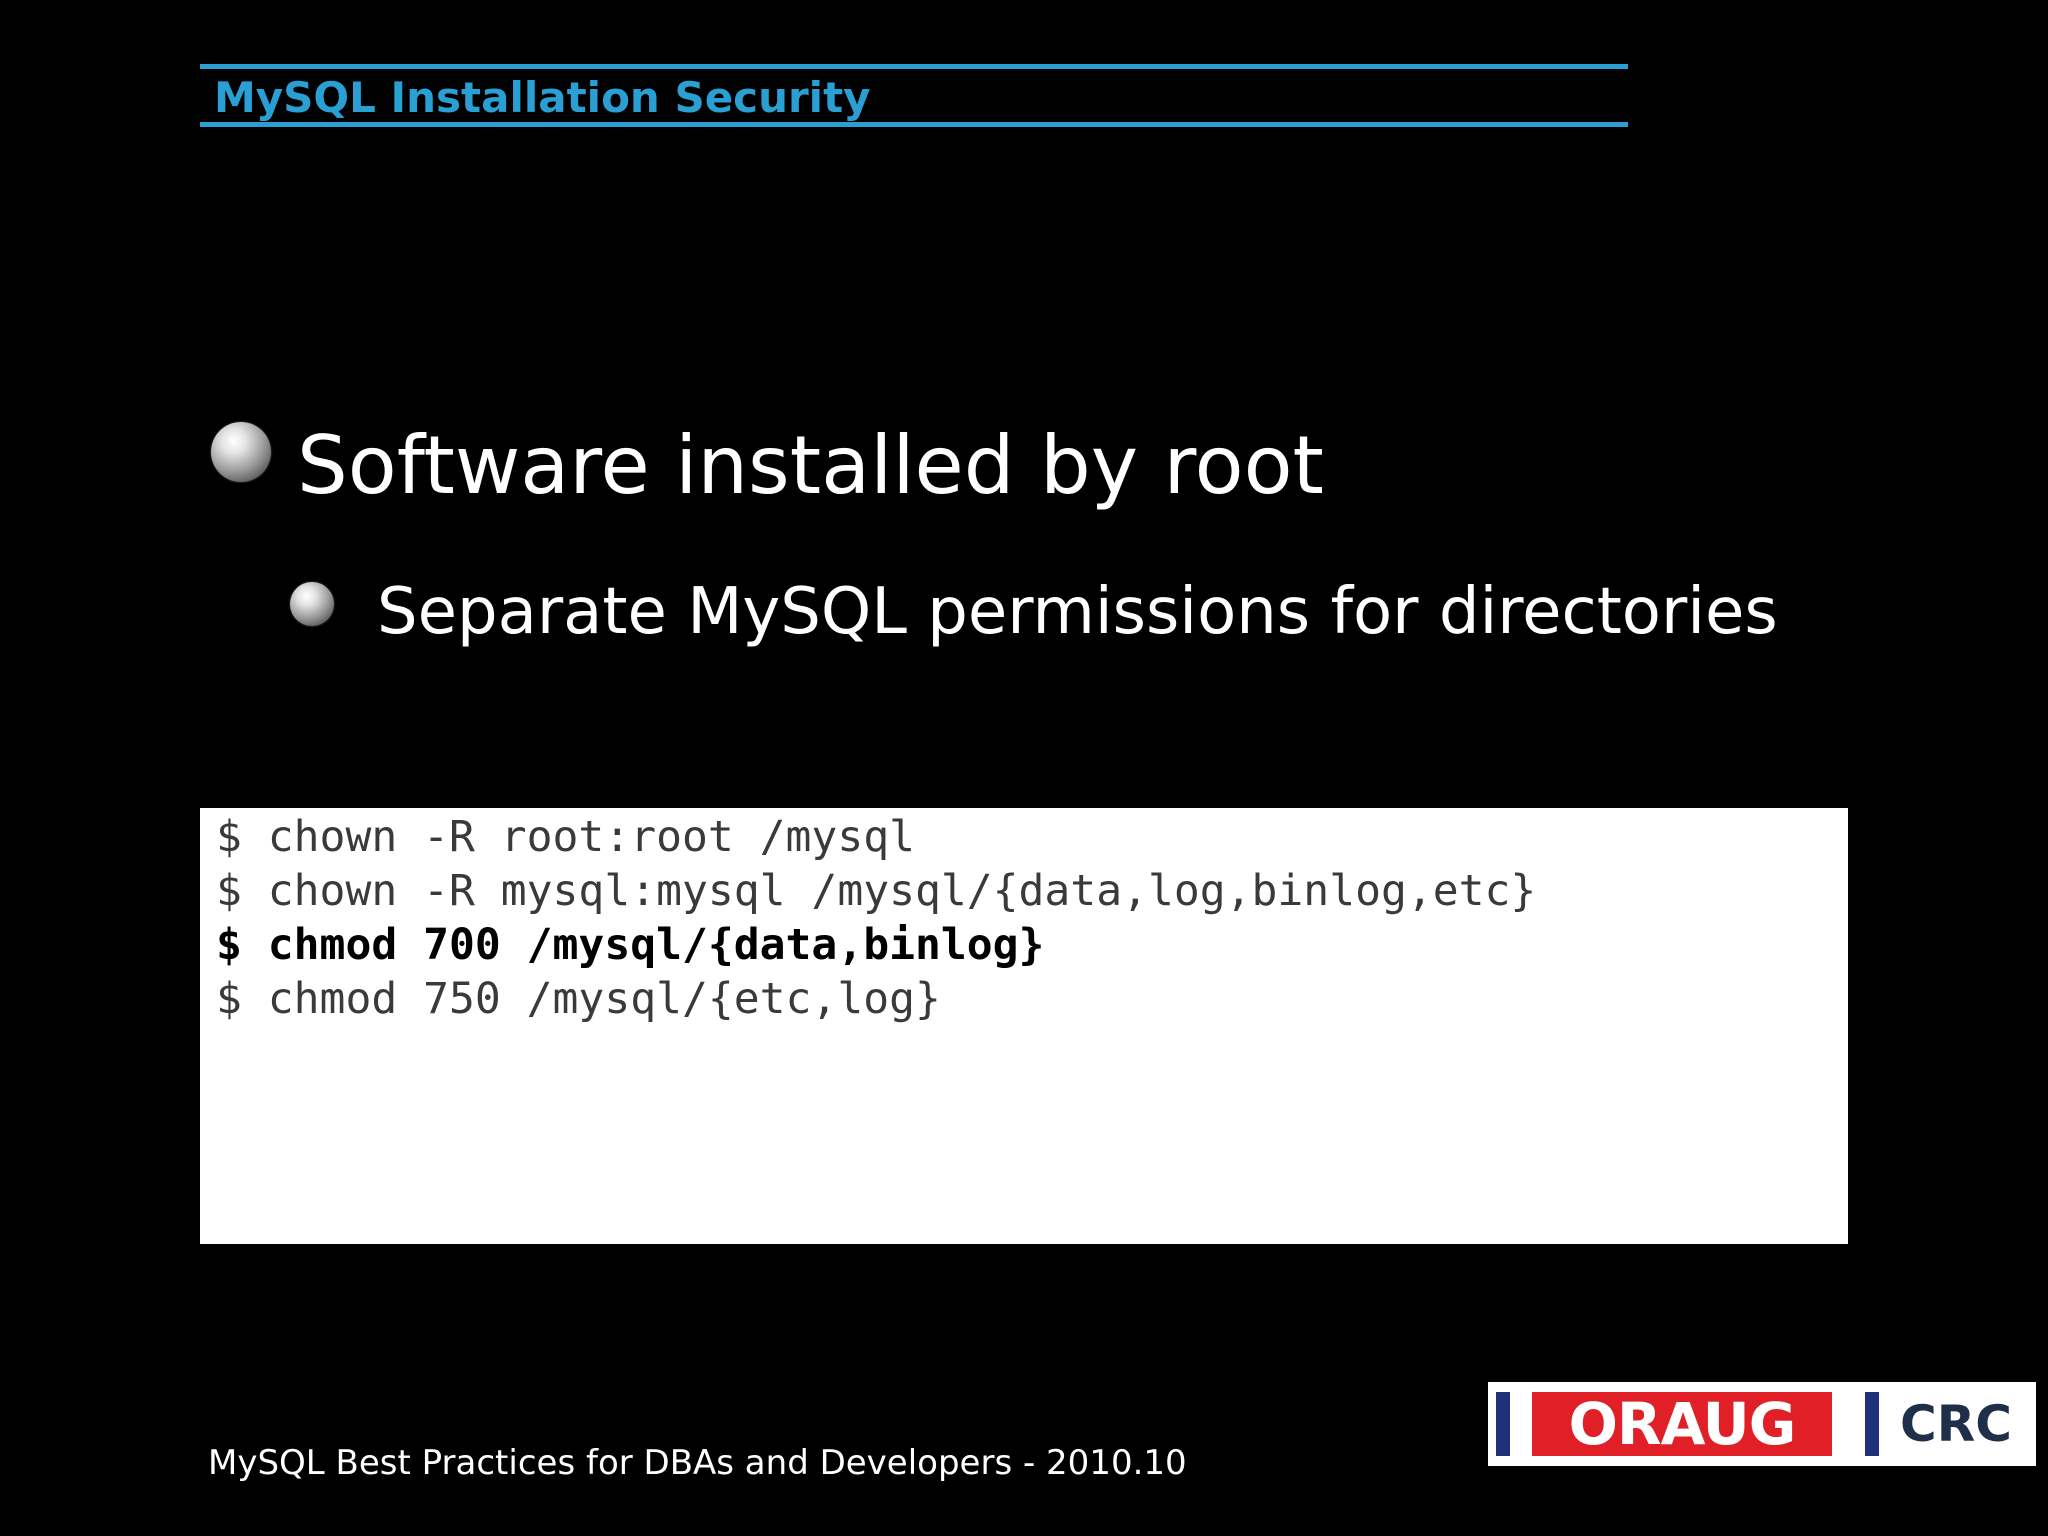  I want to click on code-line-4: $ chmod 750 /mysql/{etc,log}, so click(578, 999).